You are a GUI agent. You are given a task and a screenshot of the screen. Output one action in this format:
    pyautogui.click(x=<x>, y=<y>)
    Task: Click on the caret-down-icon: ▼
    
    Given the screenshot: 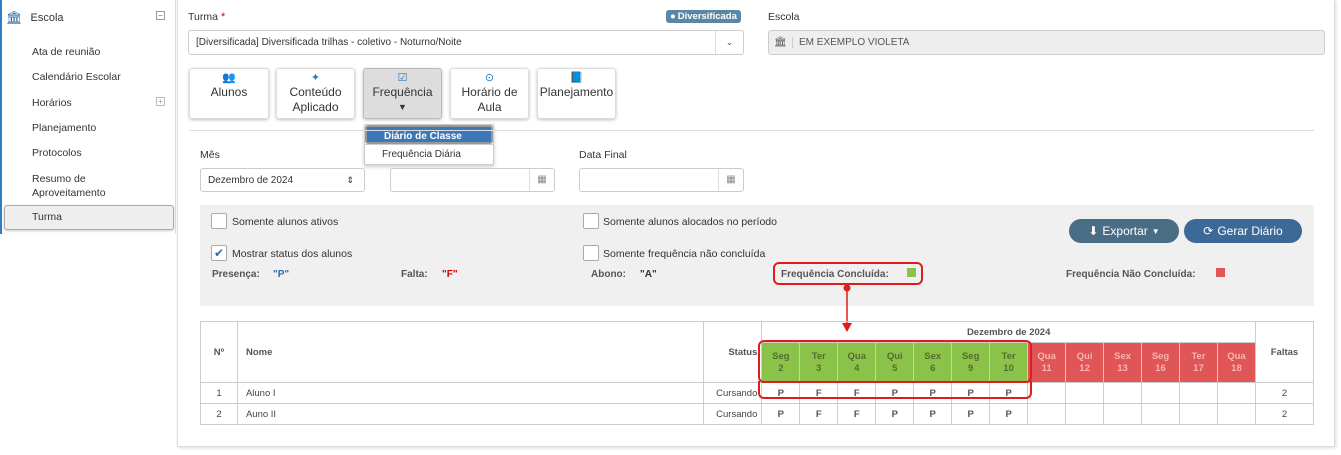 What is the action you would take?
    pyautogui.click(x=402, y=107)
    